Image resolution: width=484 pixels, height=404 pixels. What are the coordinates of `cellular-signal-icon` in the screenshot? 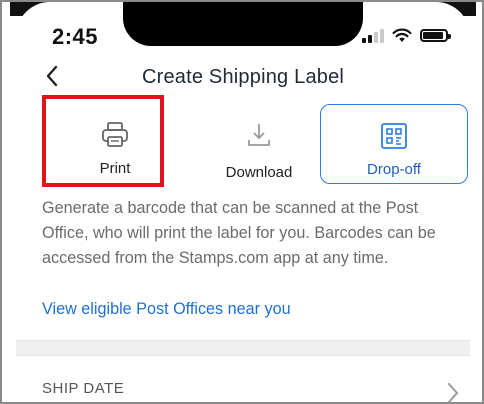 It's located at (373, 35).